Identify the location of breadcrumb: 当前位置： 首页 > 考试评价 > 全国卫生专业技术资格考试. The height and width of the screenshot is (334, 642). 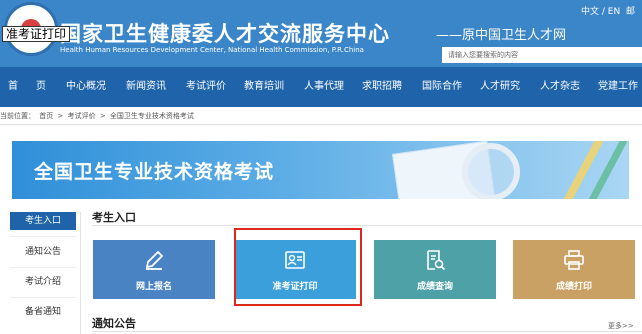
(98, 116).